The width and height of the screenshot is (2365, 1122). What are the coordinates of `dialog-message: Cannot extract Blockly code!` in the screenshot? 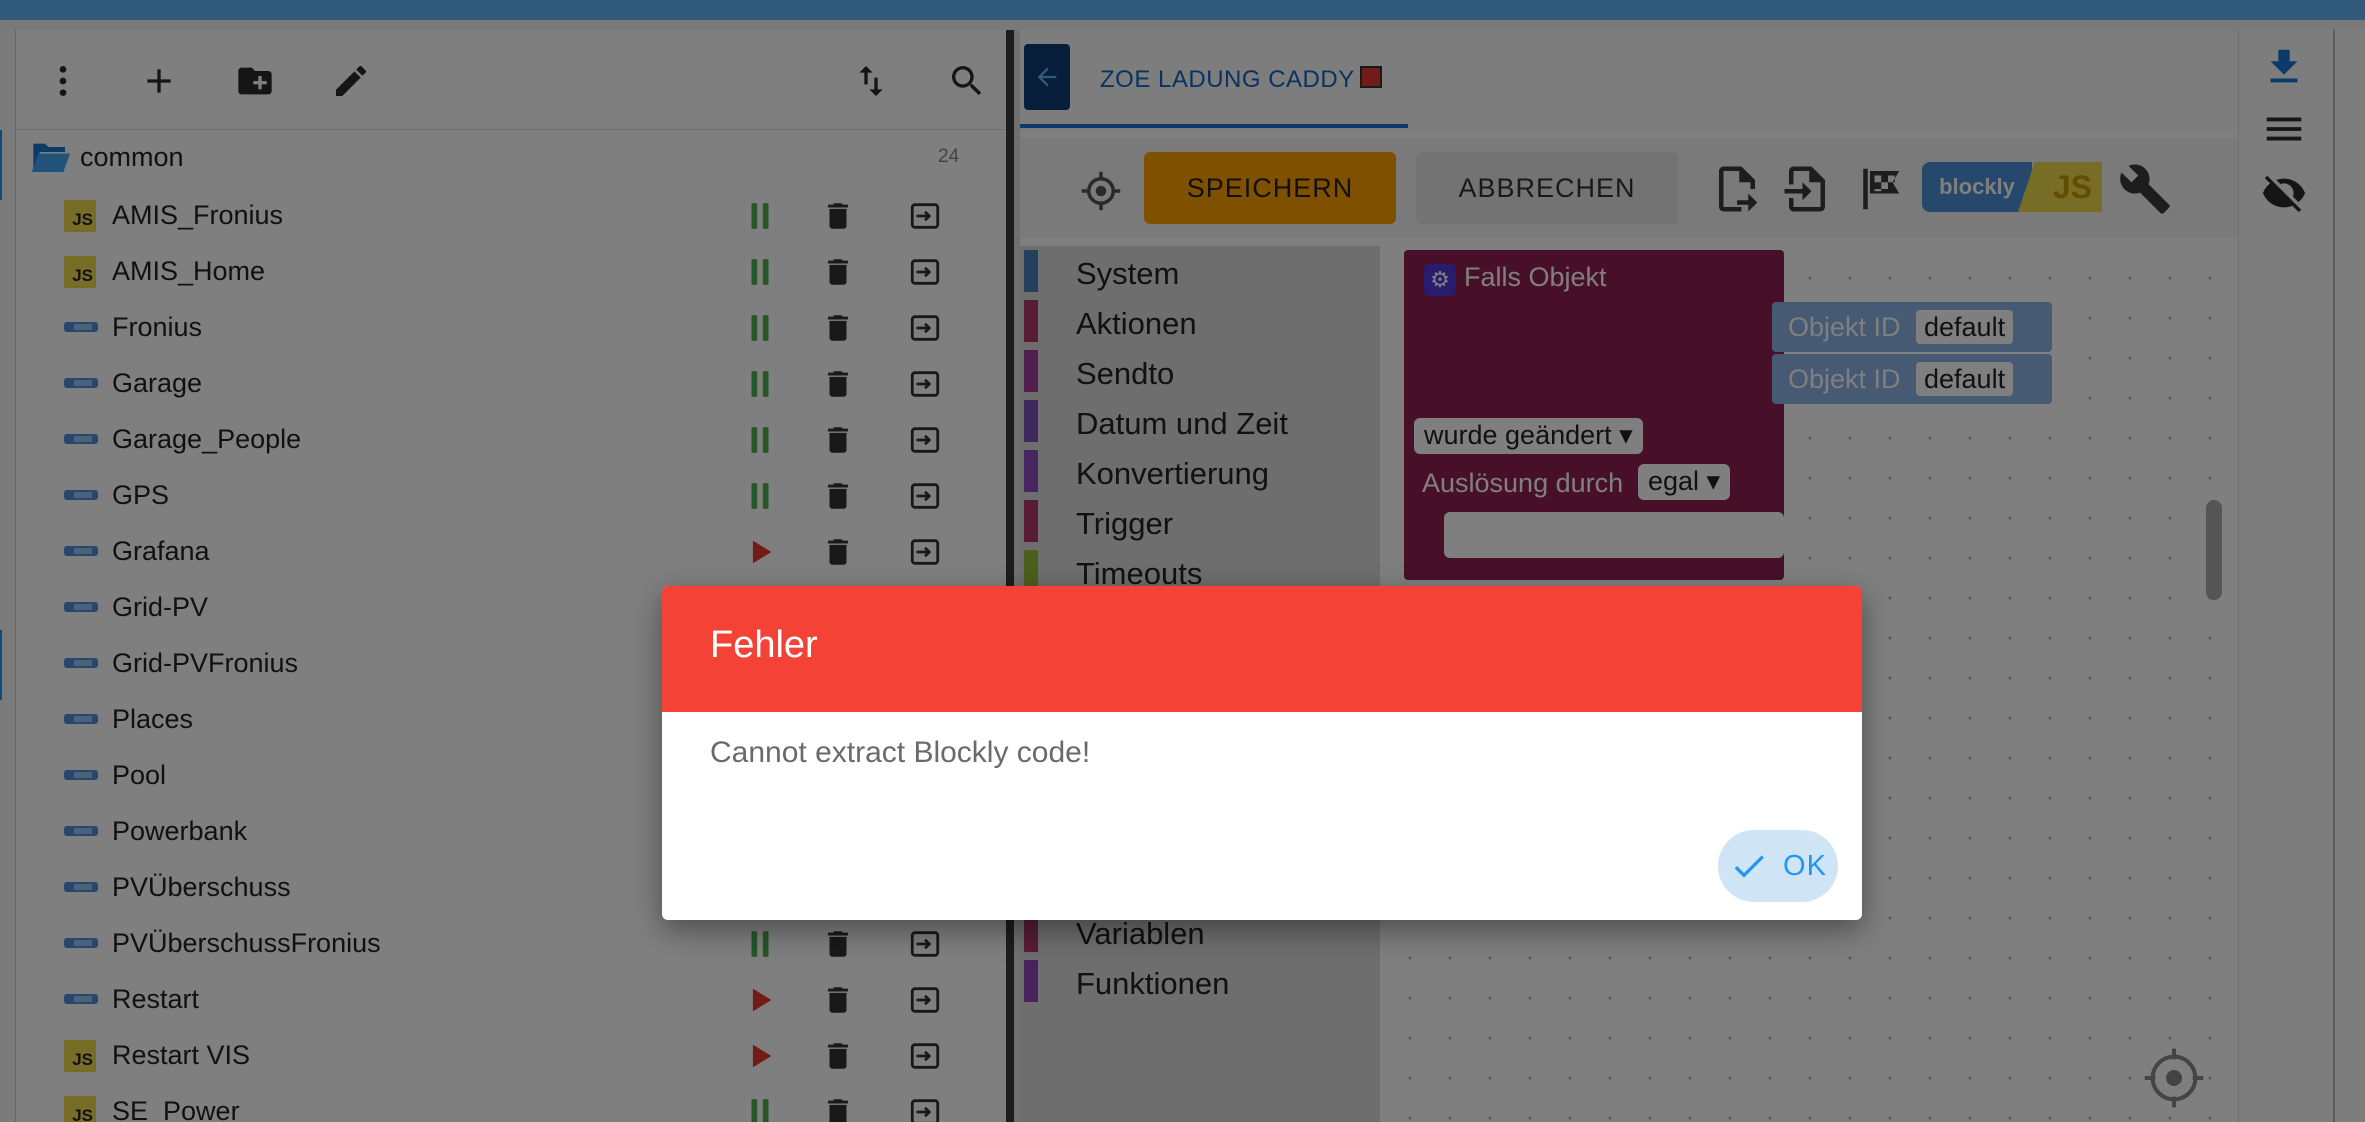 It's located at (900, 752).